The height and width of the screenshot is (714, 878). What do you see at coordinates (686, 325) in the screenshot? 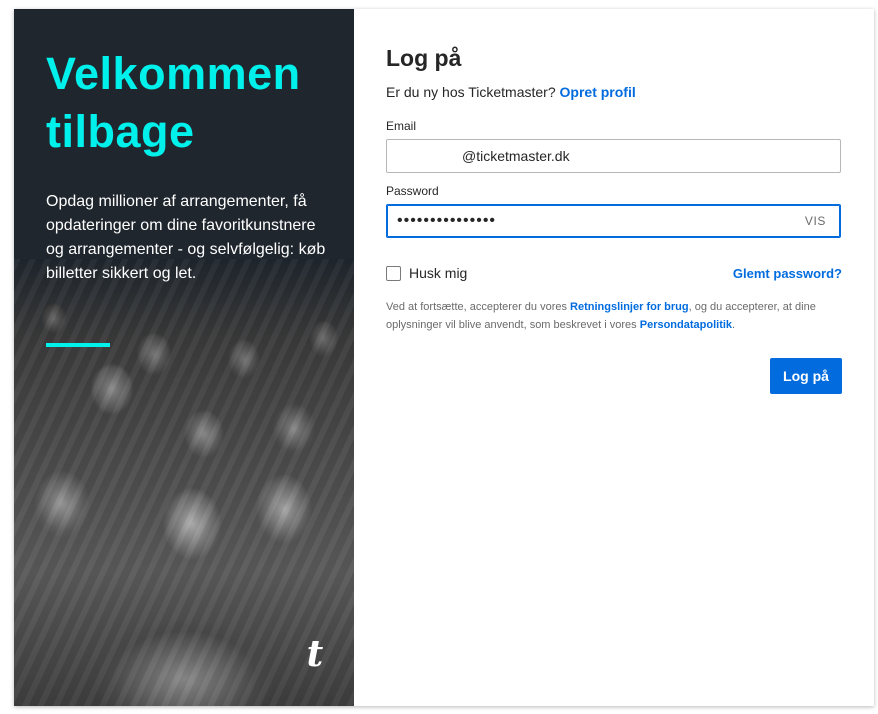
I see `privacy-policy-link: Persondatapolitik` at bounding box center [686, 325].